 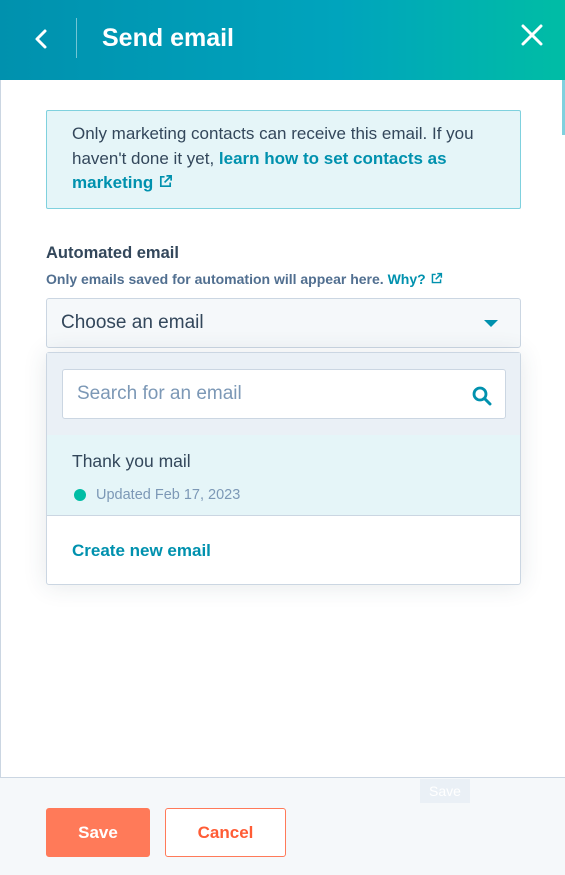 I want to click on dropdown-divider, so click(x=283, y=515).